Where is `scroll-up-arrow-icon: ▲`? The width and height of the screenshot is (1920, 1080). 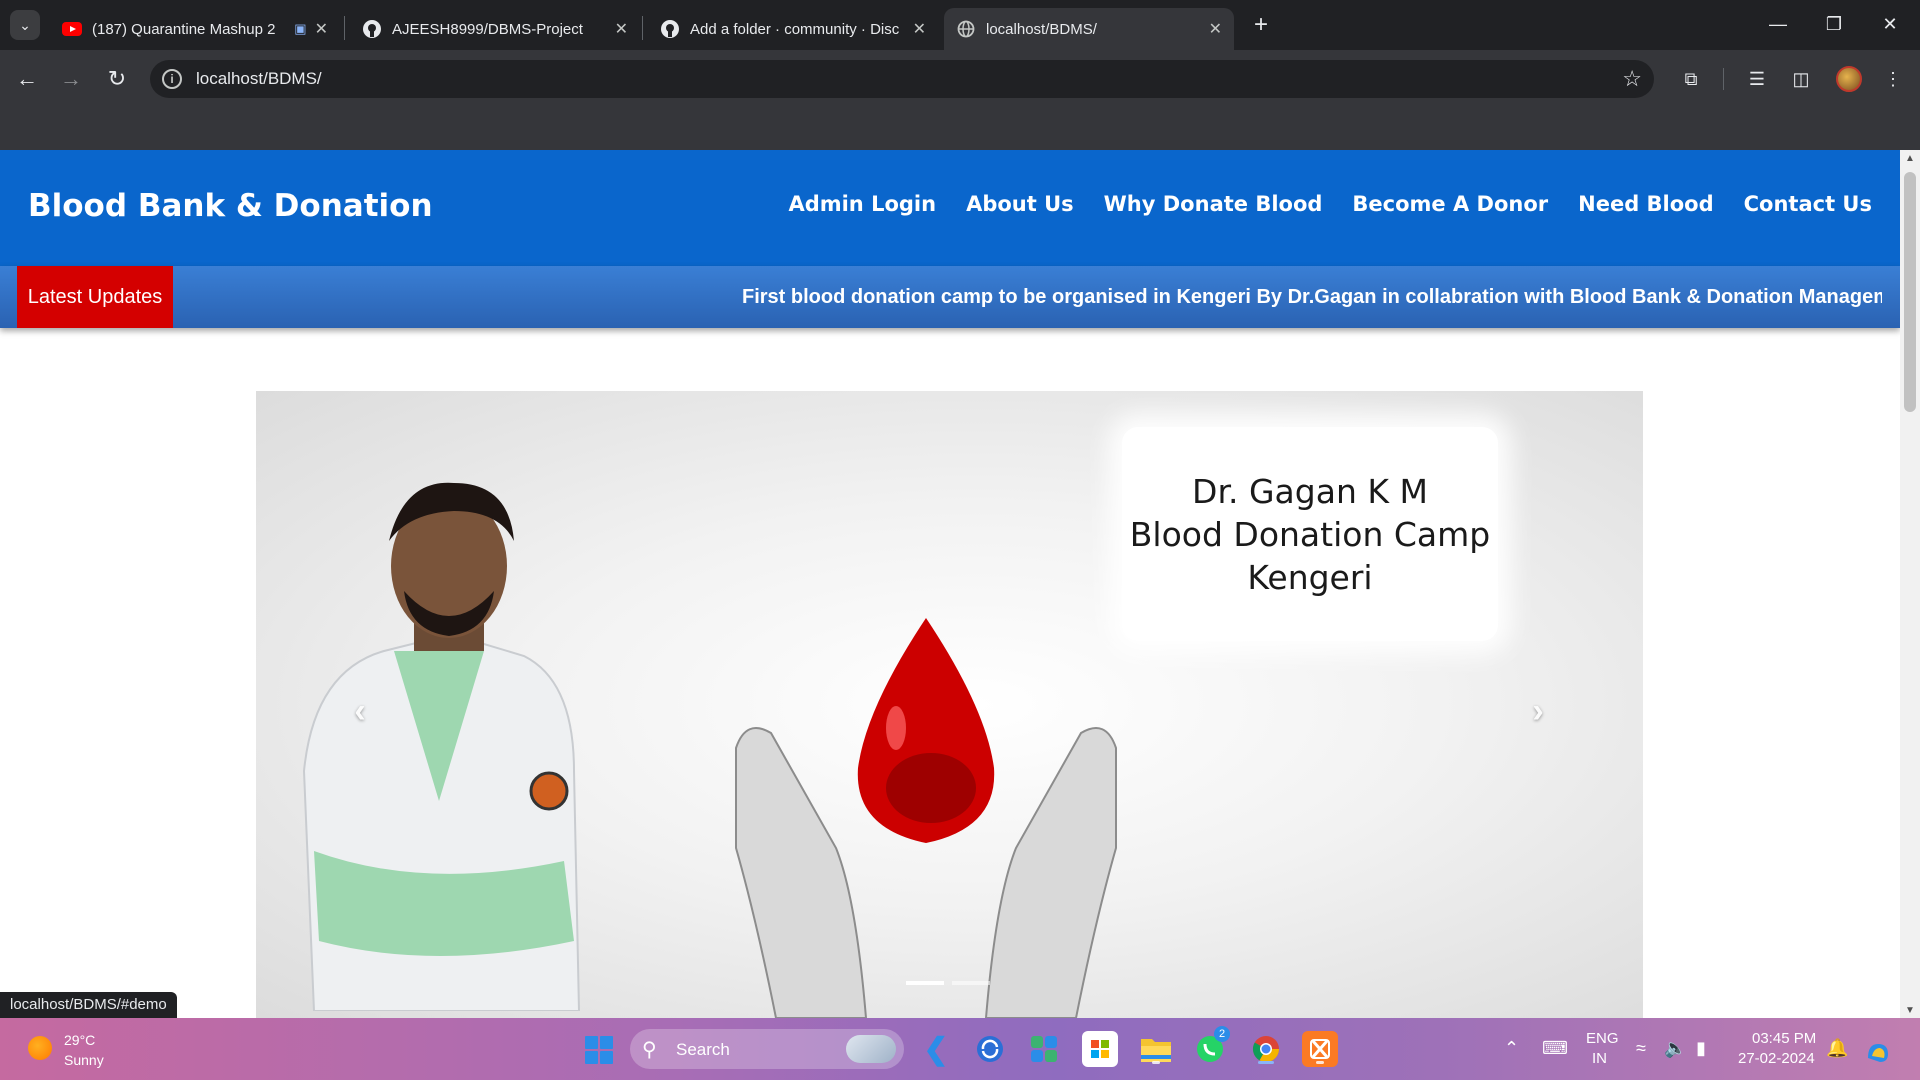 scroll-up-arrow-icon: ▲ is located at coordinates (1910, 158).